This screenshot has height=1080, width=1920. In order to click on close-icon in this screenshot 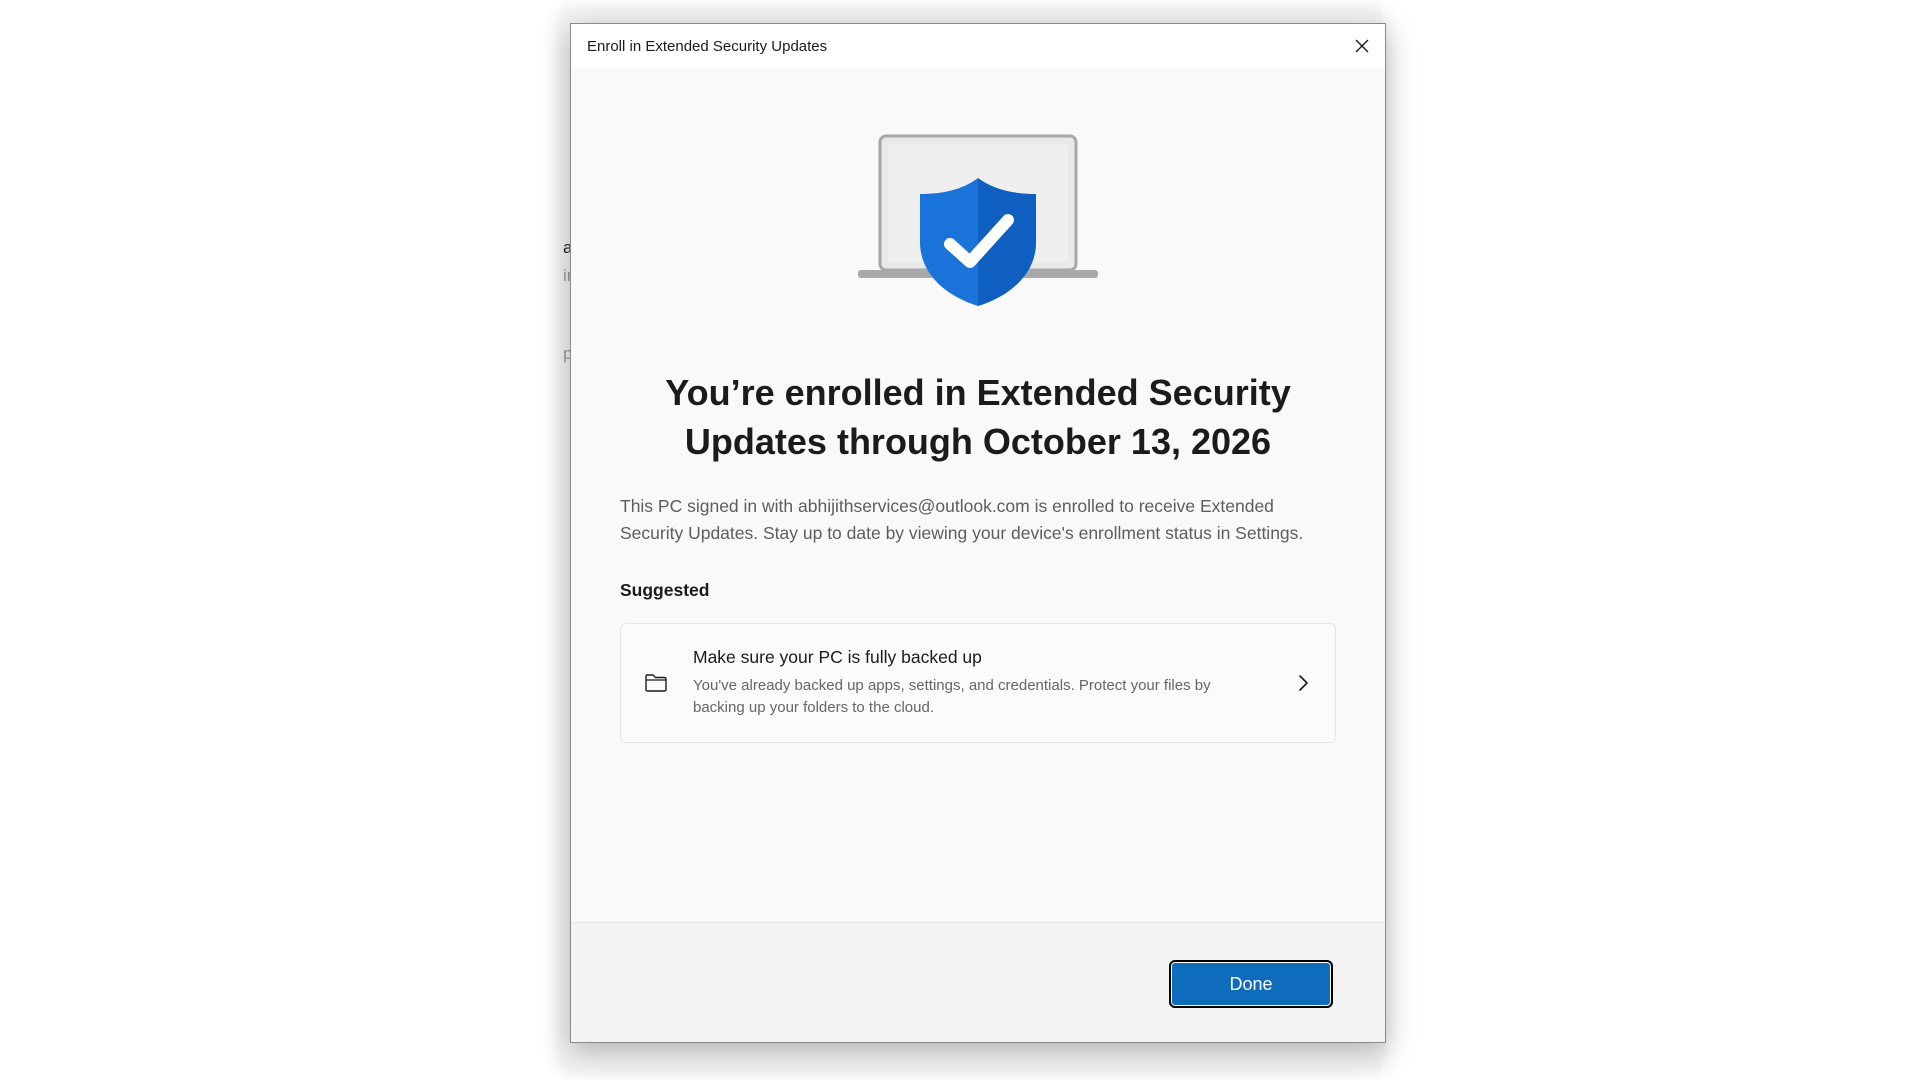, I will do `click(1362, 46)`.